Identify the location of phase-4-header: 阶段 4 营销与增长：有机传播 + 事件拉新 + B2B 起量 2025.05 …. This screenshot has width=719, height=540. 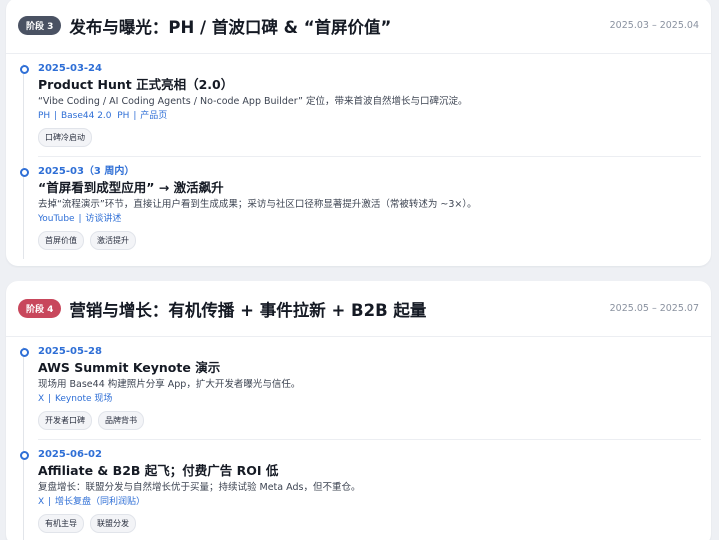
(358, 309).